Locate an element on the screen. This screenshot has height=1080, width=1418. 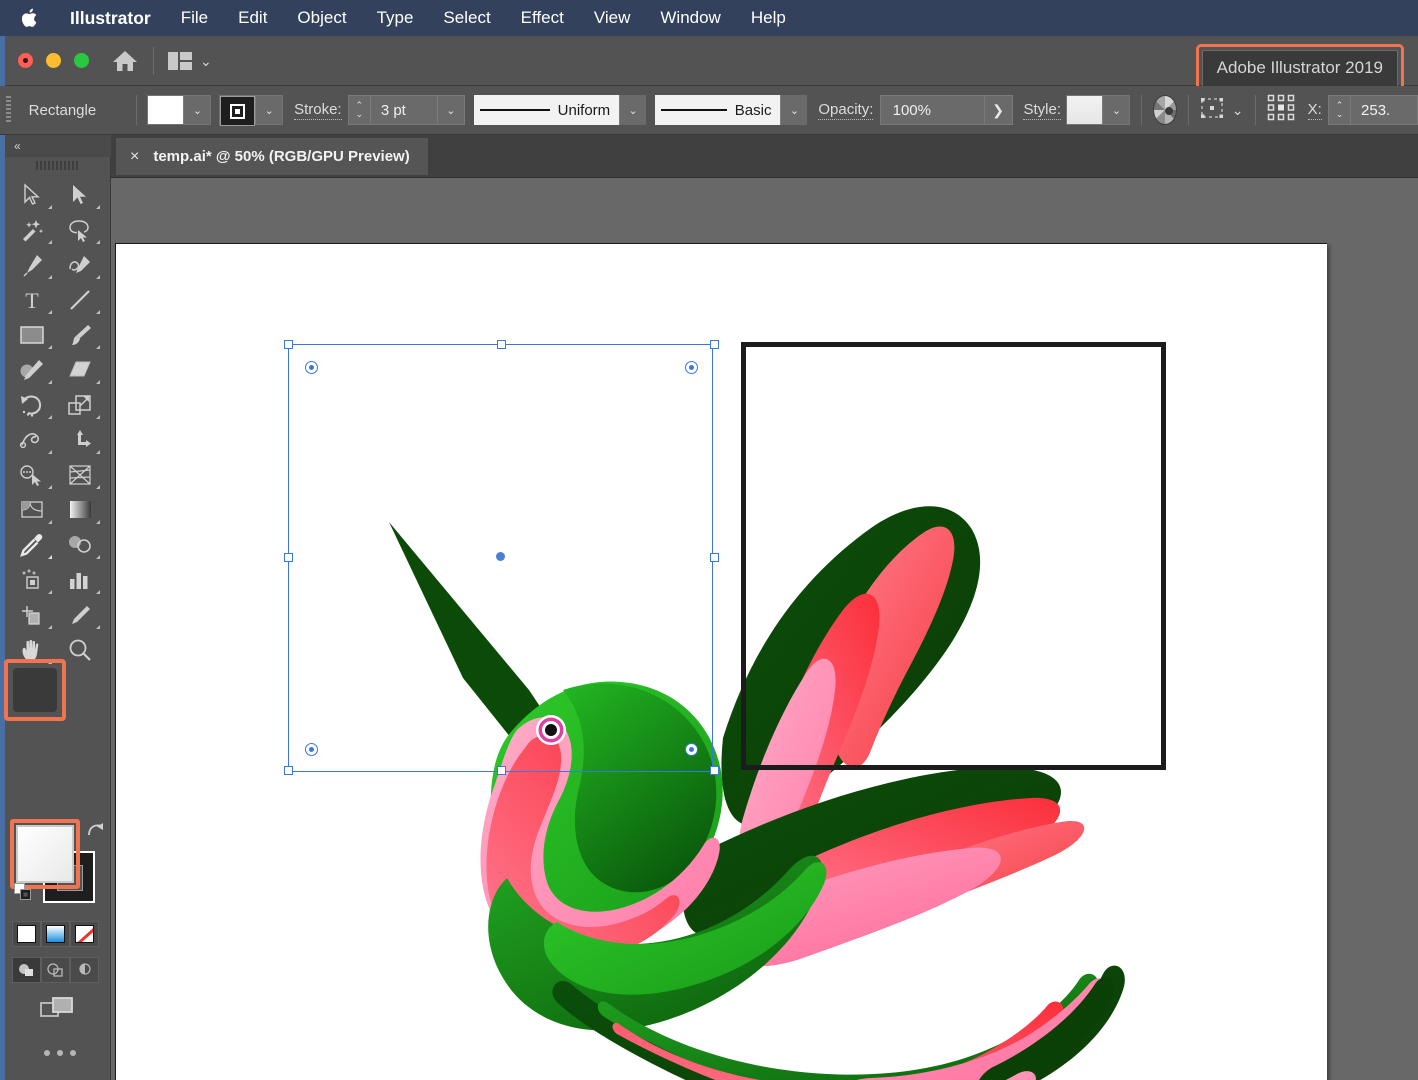
rectangle-tool is located at coordinates (32, 334).